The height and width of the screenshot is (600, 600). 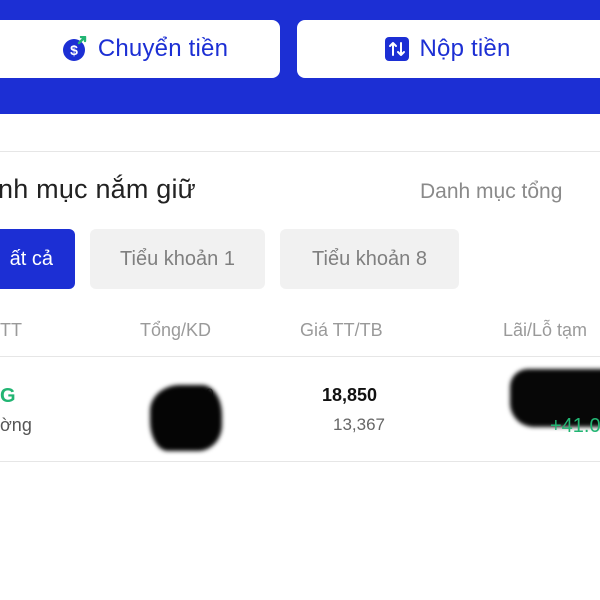 I want to click on dollar-transfer-icon: $, so click(x=75, y=49).